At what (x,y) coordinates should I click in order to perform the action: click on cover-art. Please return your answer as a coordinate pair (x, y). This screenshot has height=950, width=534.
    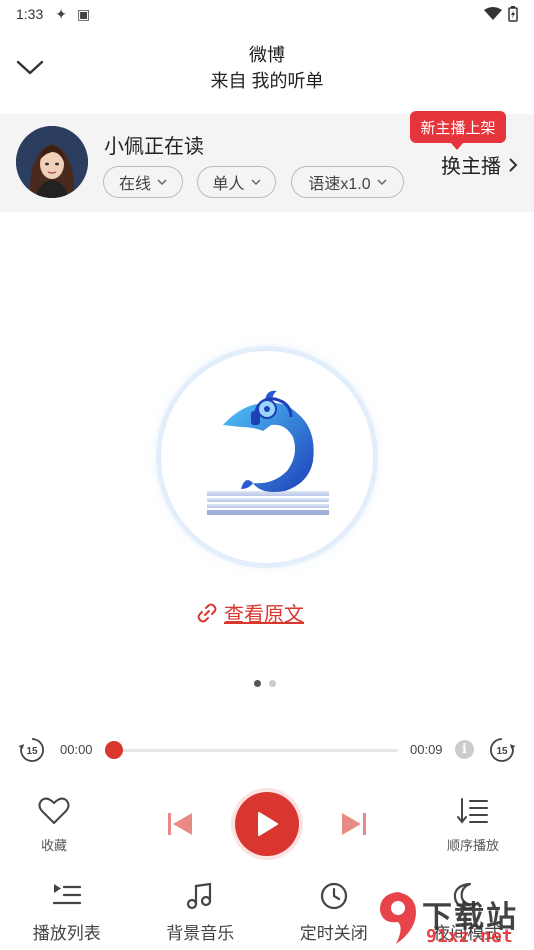
    Looking at the image, I should click on (267, 457).